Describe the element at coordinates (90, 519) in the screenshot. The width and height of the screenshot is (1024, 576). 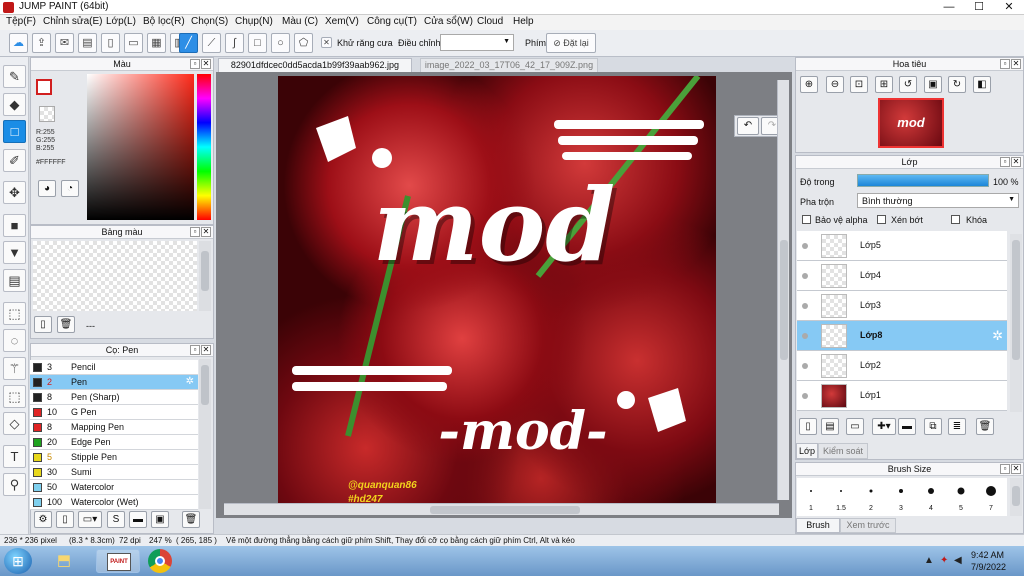
I see `copy-brush-icon: ▭▾` at that location.